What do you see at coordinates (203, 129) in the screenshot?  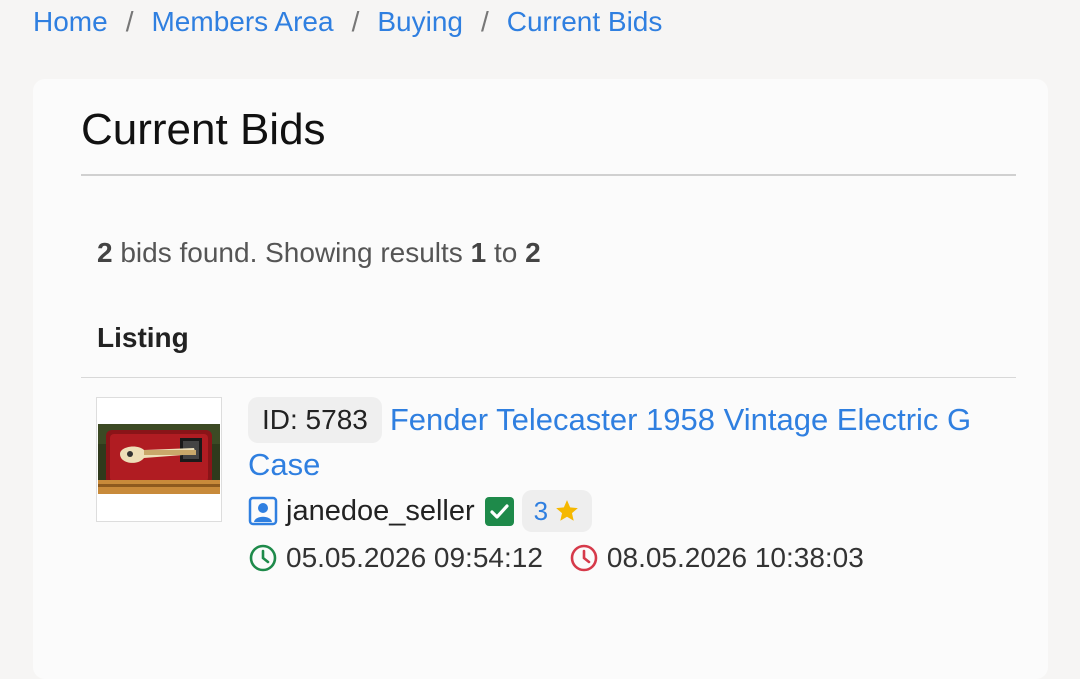 I see `page-title: Current Bids` at bounding box center [203, 129].